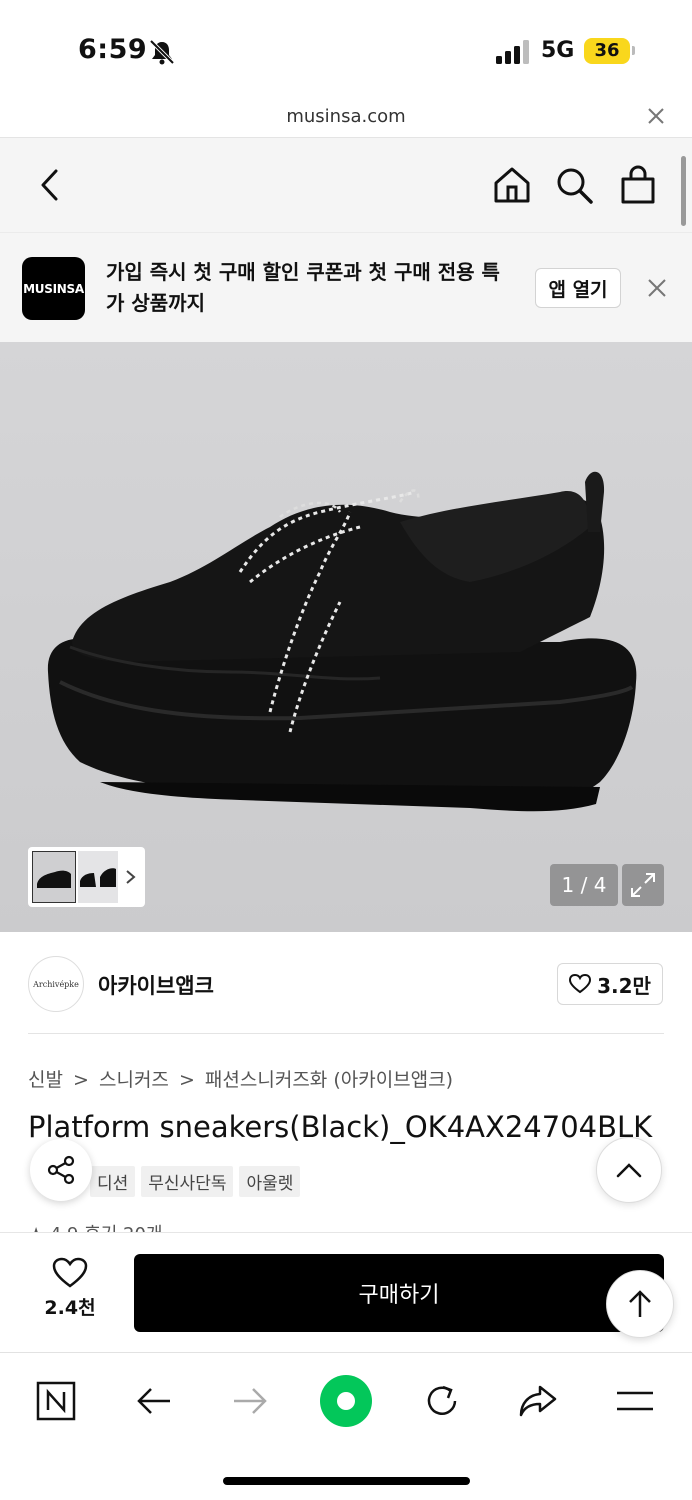  I want to click on naver-green-button, so click(346, 1401).